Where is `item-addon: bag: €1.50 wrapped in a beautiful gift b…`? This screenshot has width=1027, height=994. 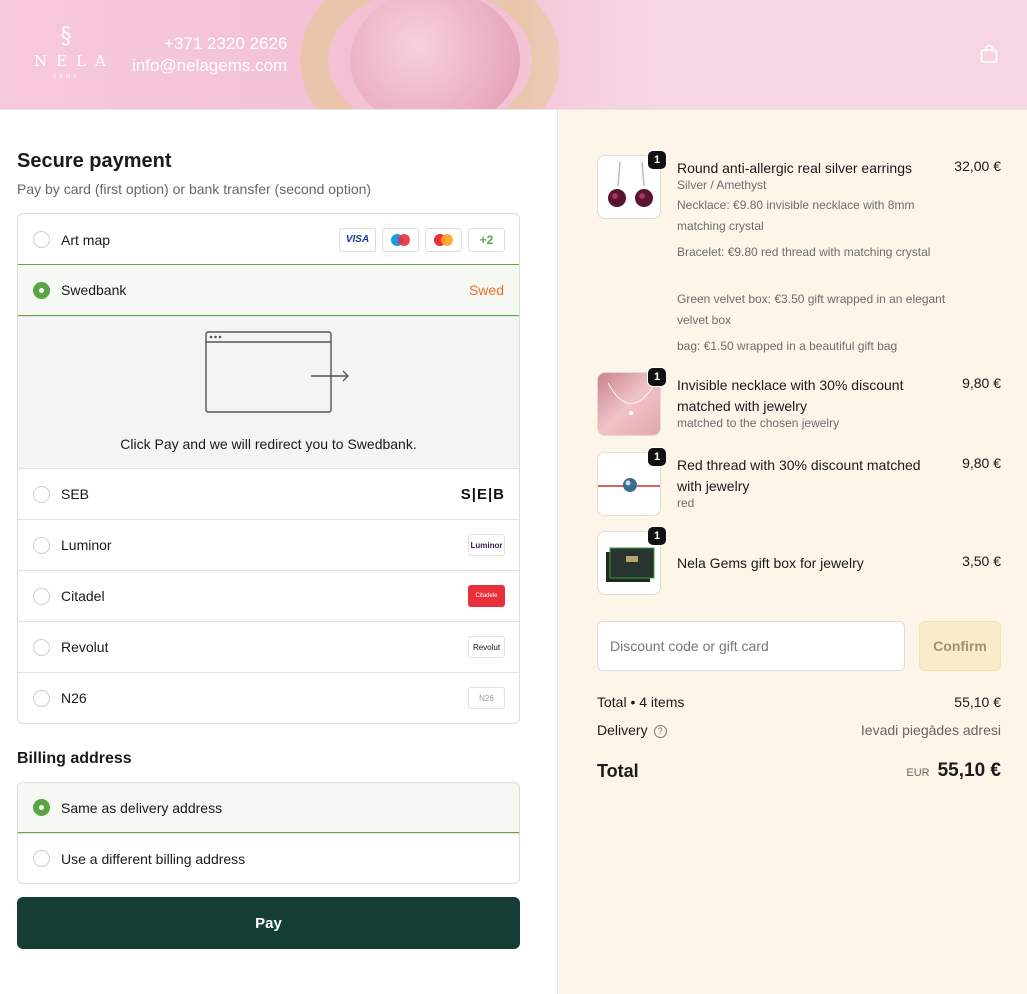
item-addon: bag: €1.50 wrapped in a beautiful gift b… is located at coordinates (787, 346).